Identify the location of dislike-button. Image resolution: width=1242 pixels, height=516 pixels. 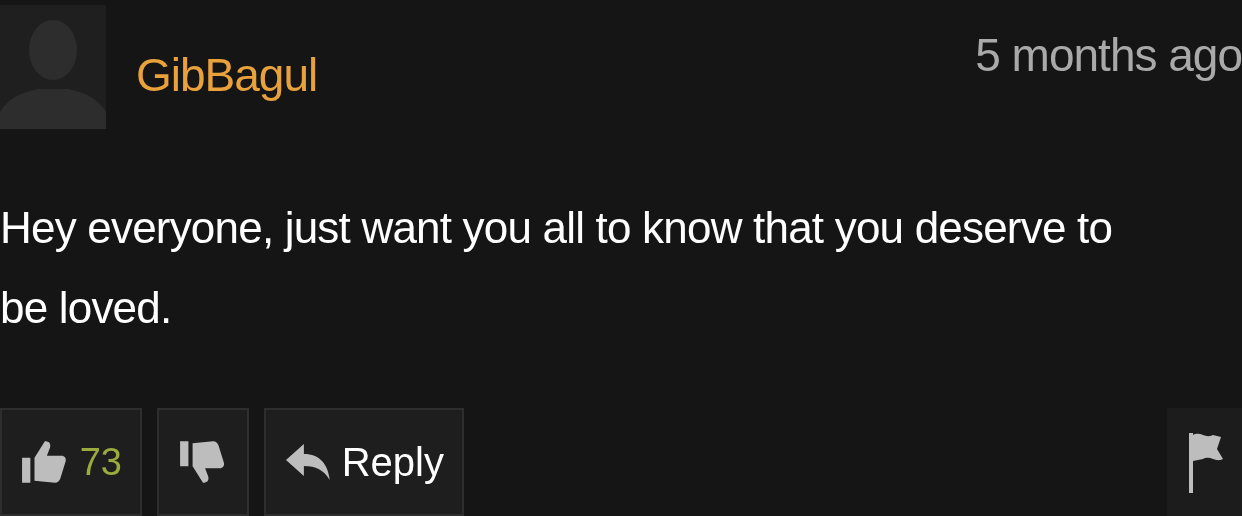
(203, 462).